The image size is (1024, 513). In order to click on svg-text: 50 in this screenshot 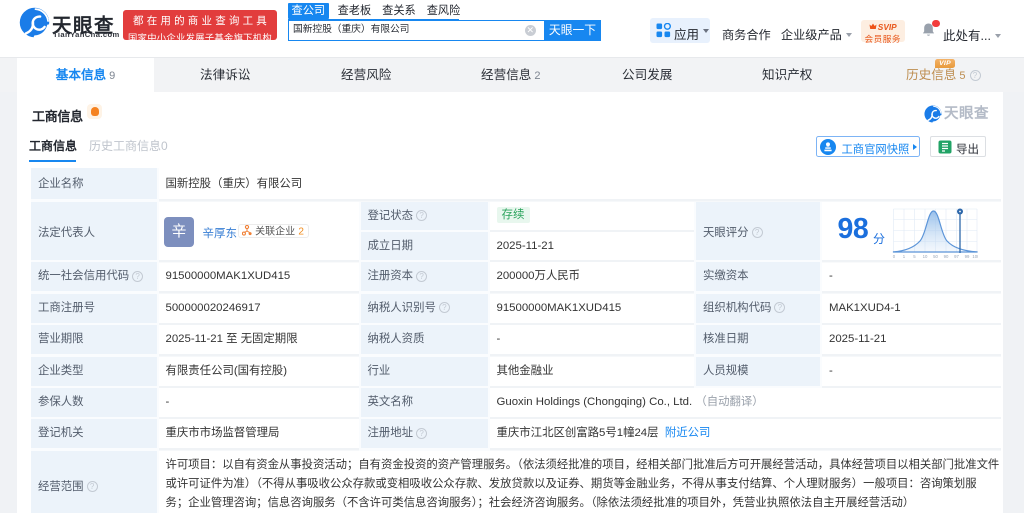, I will do `click(935, 256)`.